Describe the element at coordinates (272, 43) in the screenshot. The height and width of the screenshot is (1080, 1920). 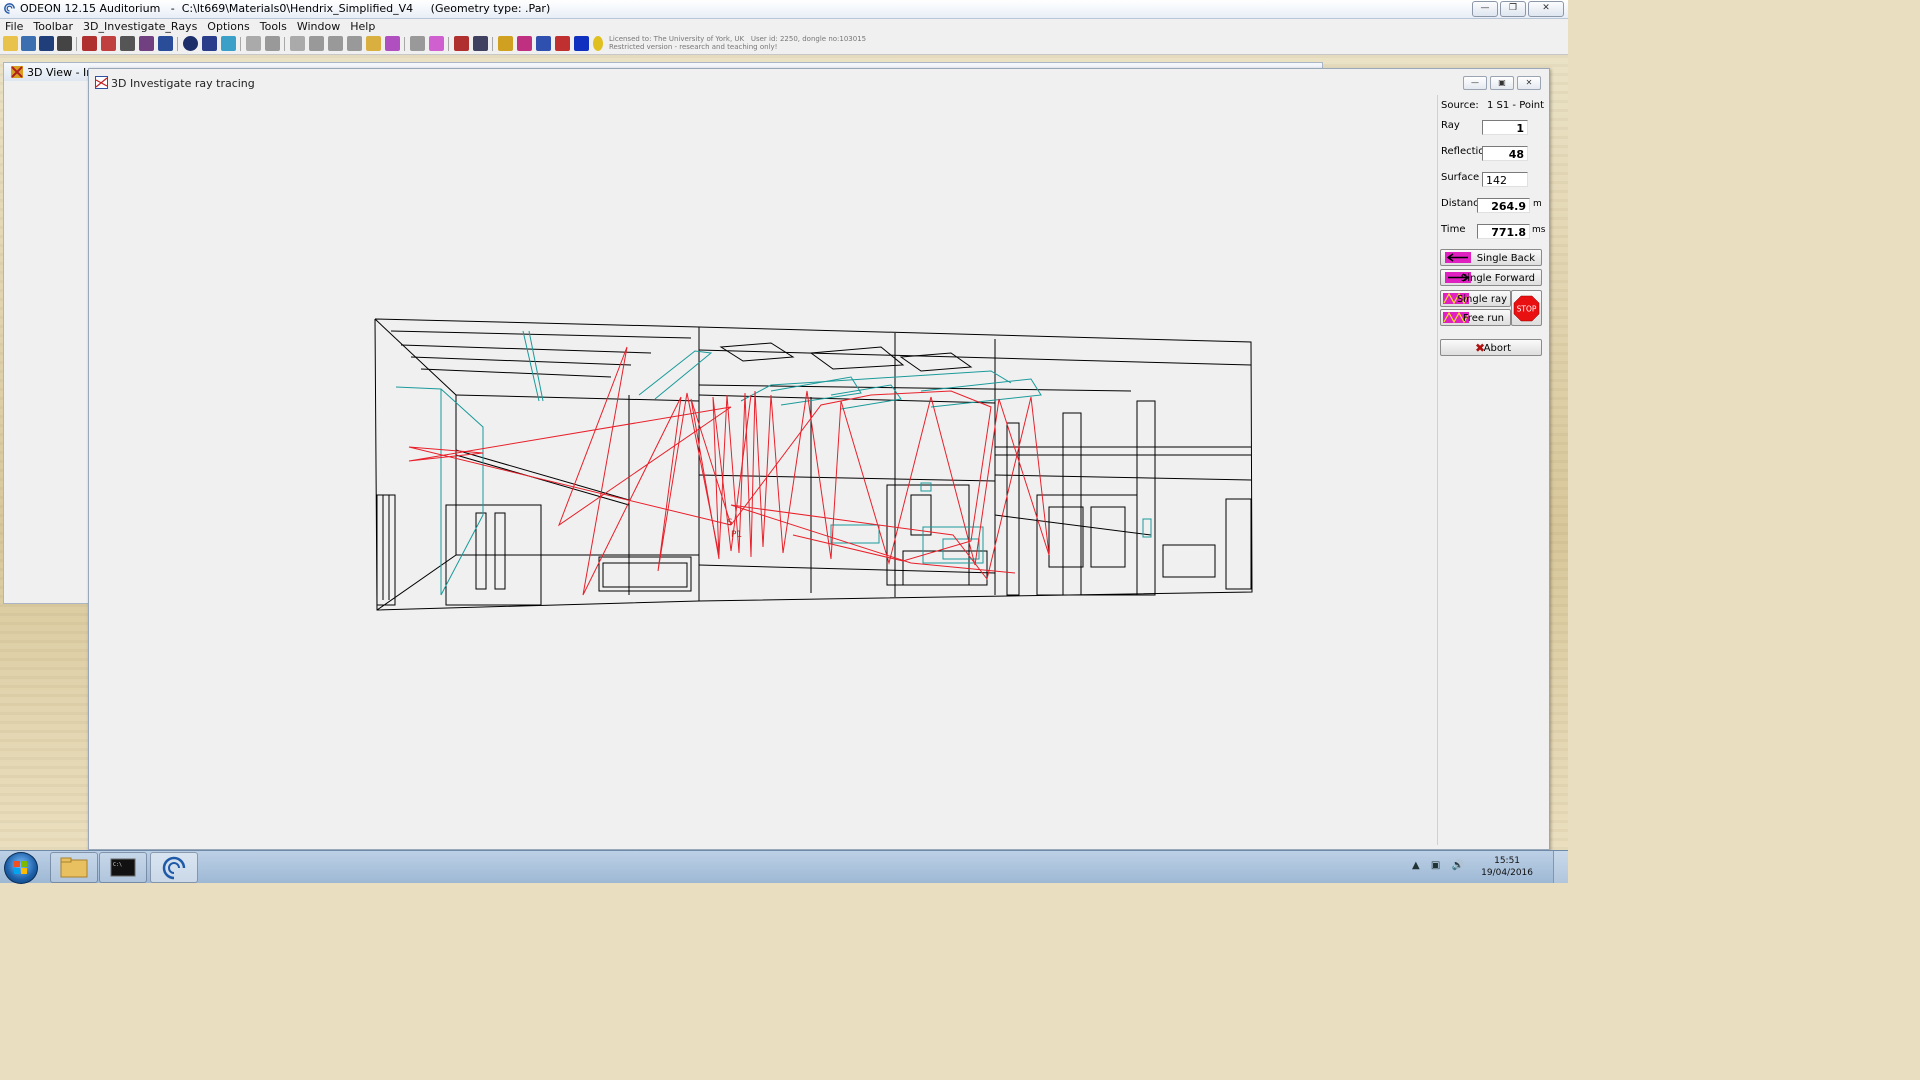
I see `grid-disabled-icon` at that location.